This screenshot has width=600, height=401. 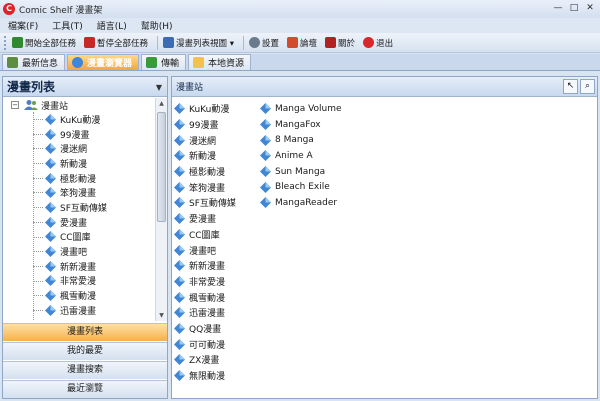 What do you see at coordinates (17, 42) in the screenshot?
I see `play-icon` at bounding box center [17, 42].